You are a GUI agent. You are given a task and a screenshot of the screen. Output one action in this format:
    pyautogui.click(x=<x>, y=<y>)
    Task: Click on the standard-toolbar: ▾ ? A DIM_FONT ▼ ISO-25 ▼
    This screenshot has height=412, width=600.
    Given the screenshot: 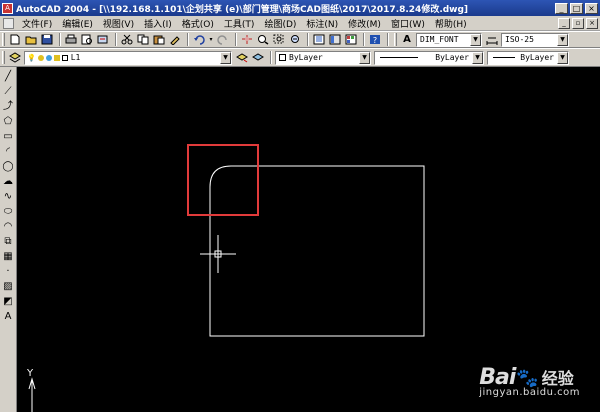 What is the action you would take?
    pyautogui.click(x=300, y=39)
    